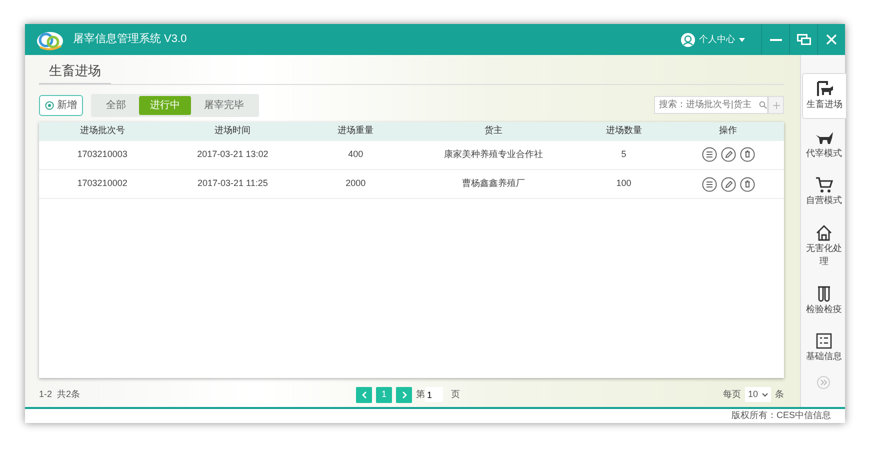  I want to click on table-cell: 2017-03-21 13:02, so click(233, 155).